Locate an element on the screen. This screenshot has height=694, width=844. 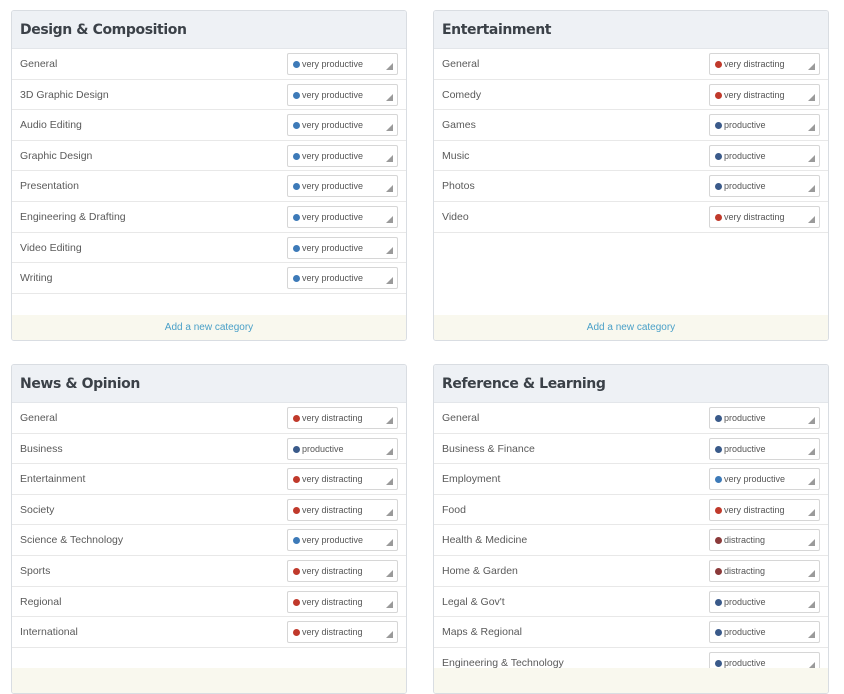
category-row: General very productive is located at coordinates (209, 64).